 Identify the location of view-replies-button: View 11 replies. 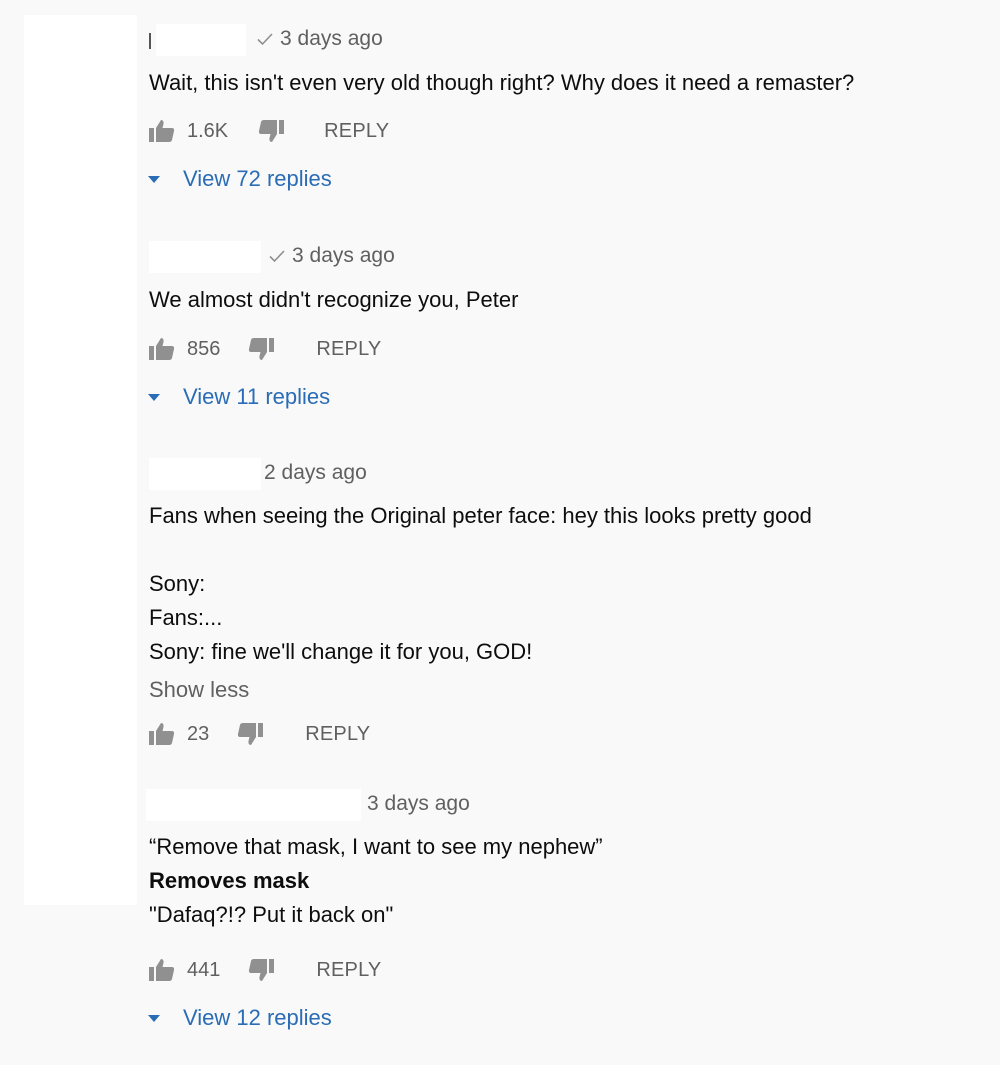
(563, 397).